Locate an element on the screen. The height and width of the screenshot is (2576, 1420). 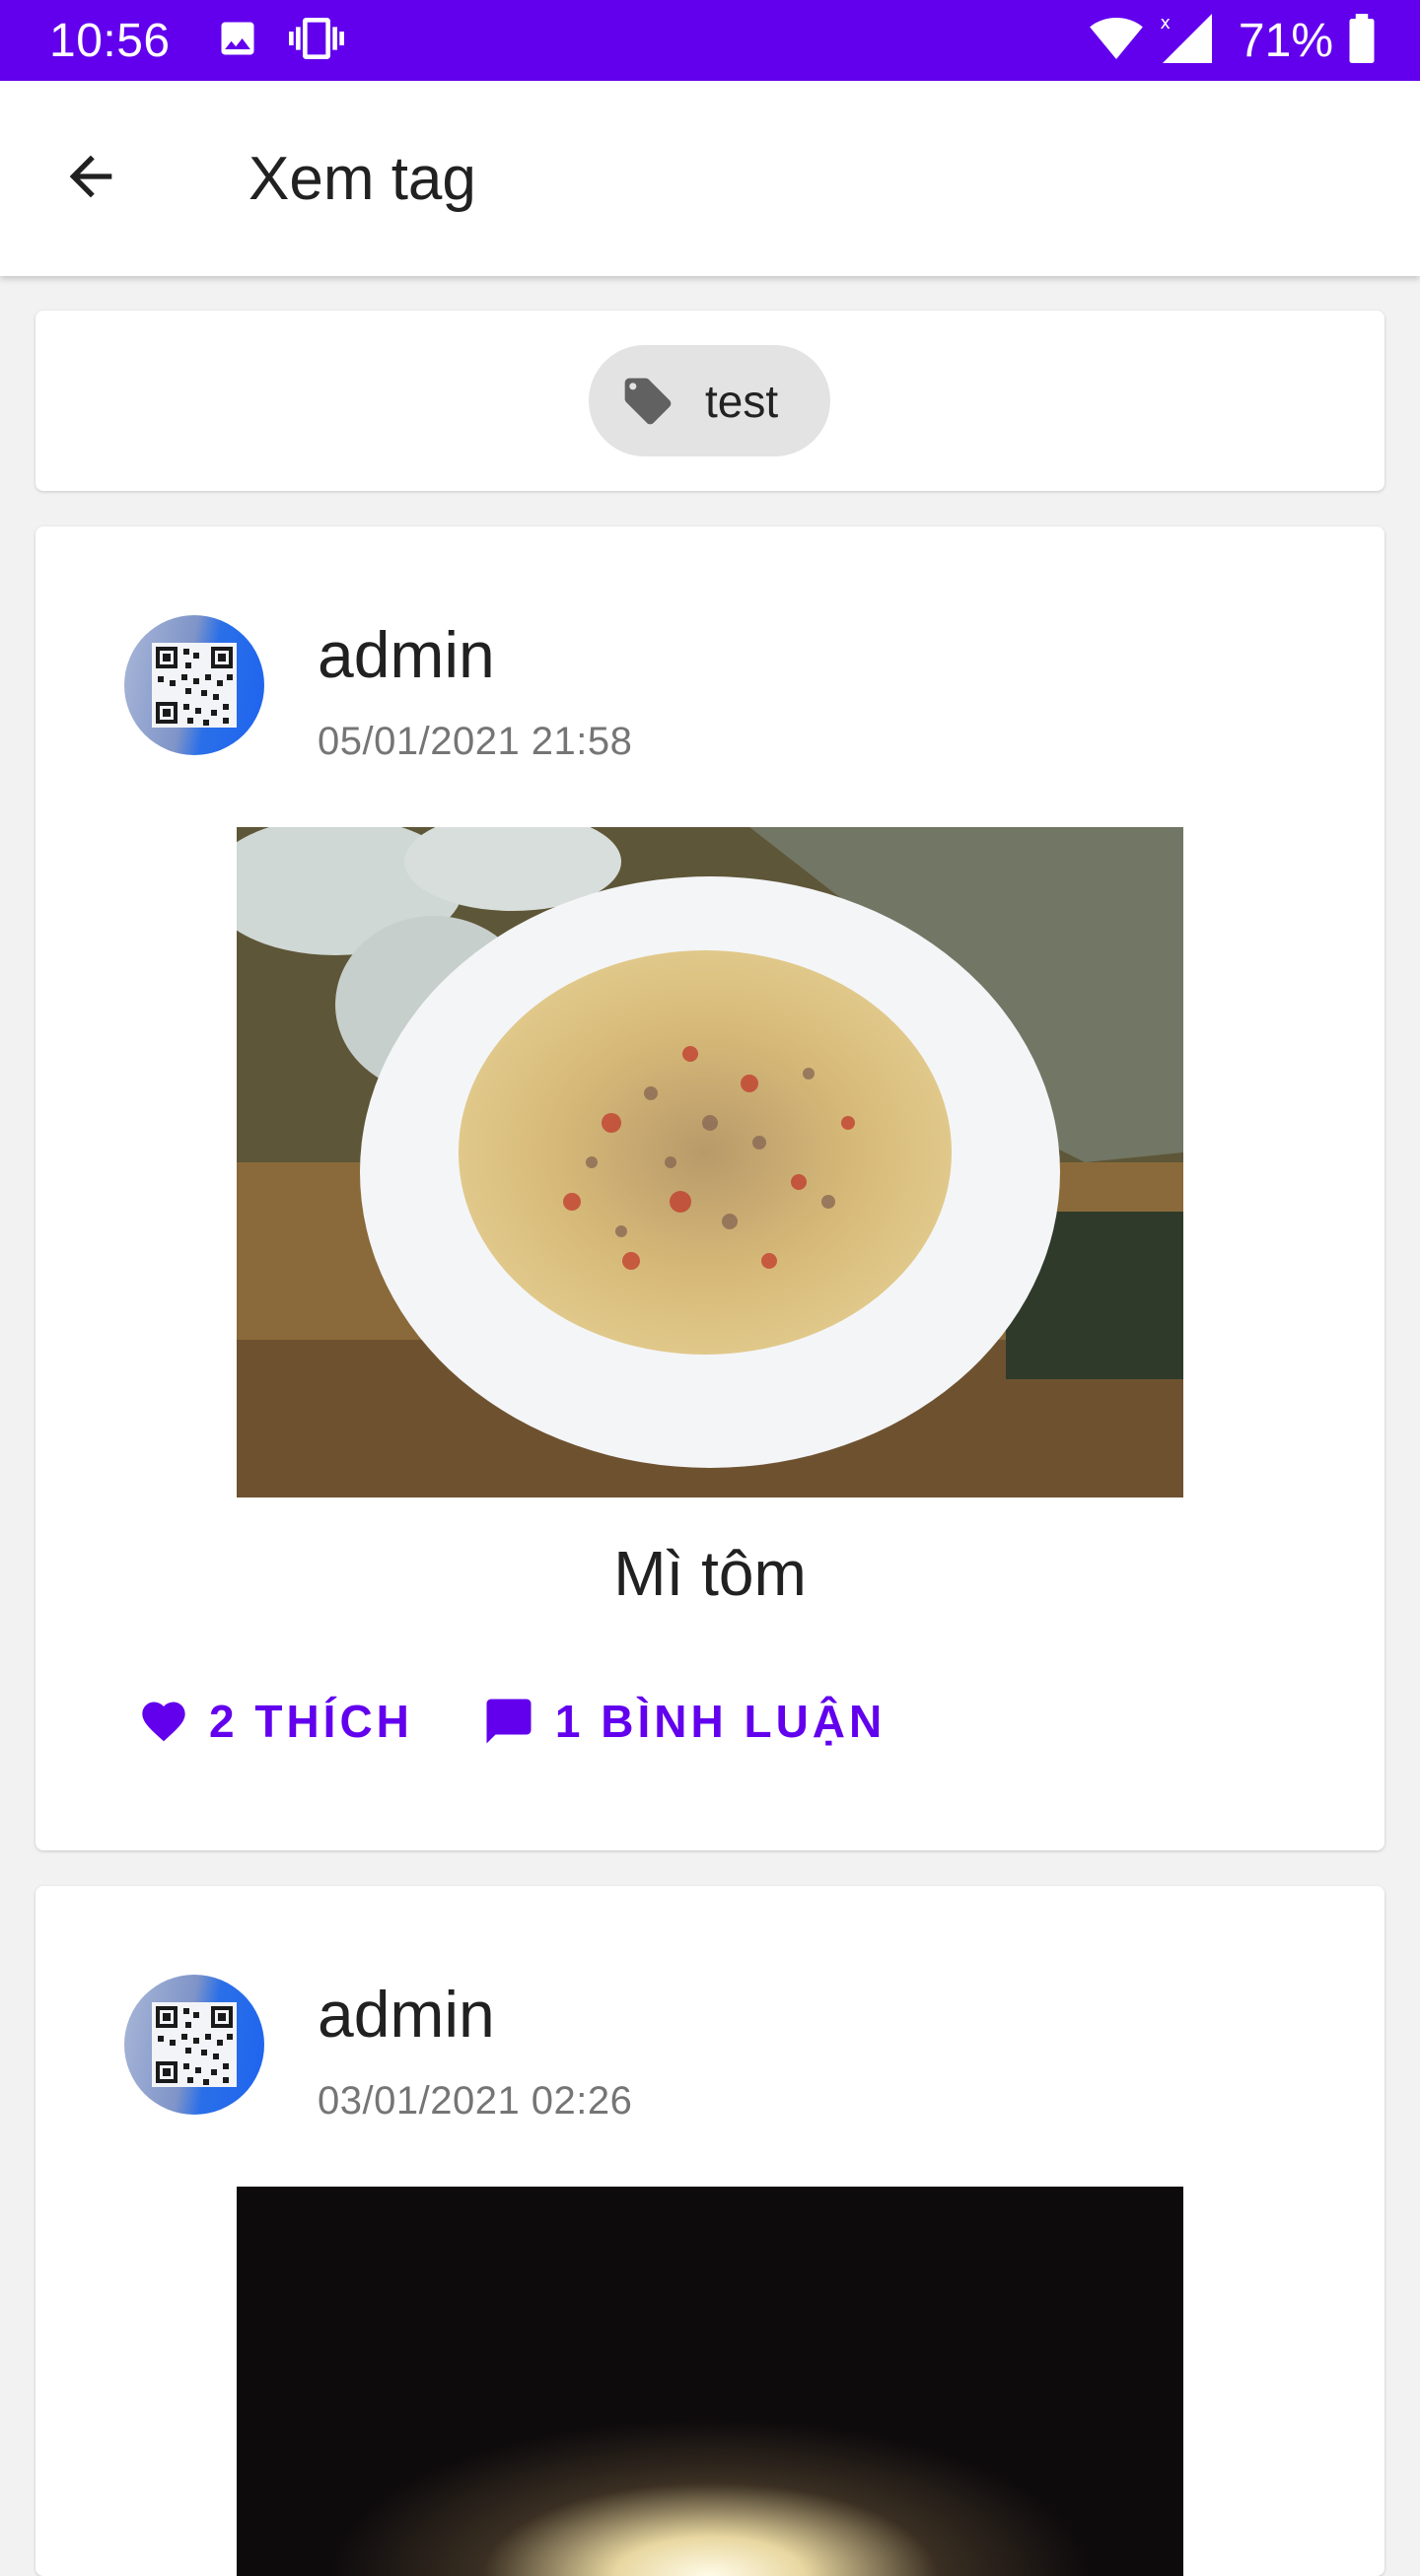
back-button is located at coordinates (90, 178).